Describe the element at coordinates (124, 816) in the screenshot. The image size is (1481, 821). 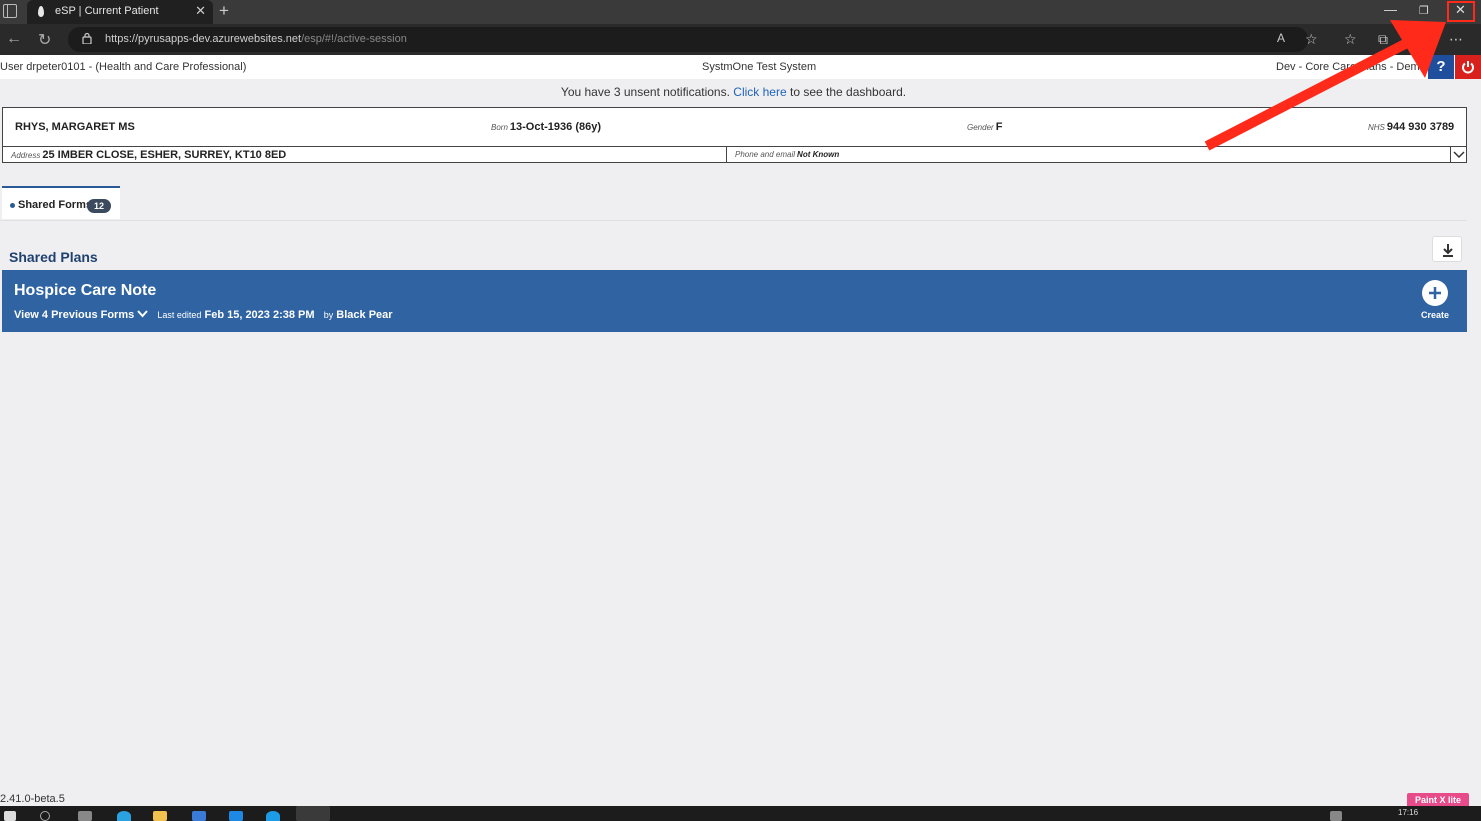
I see `edge-icon` at that location.